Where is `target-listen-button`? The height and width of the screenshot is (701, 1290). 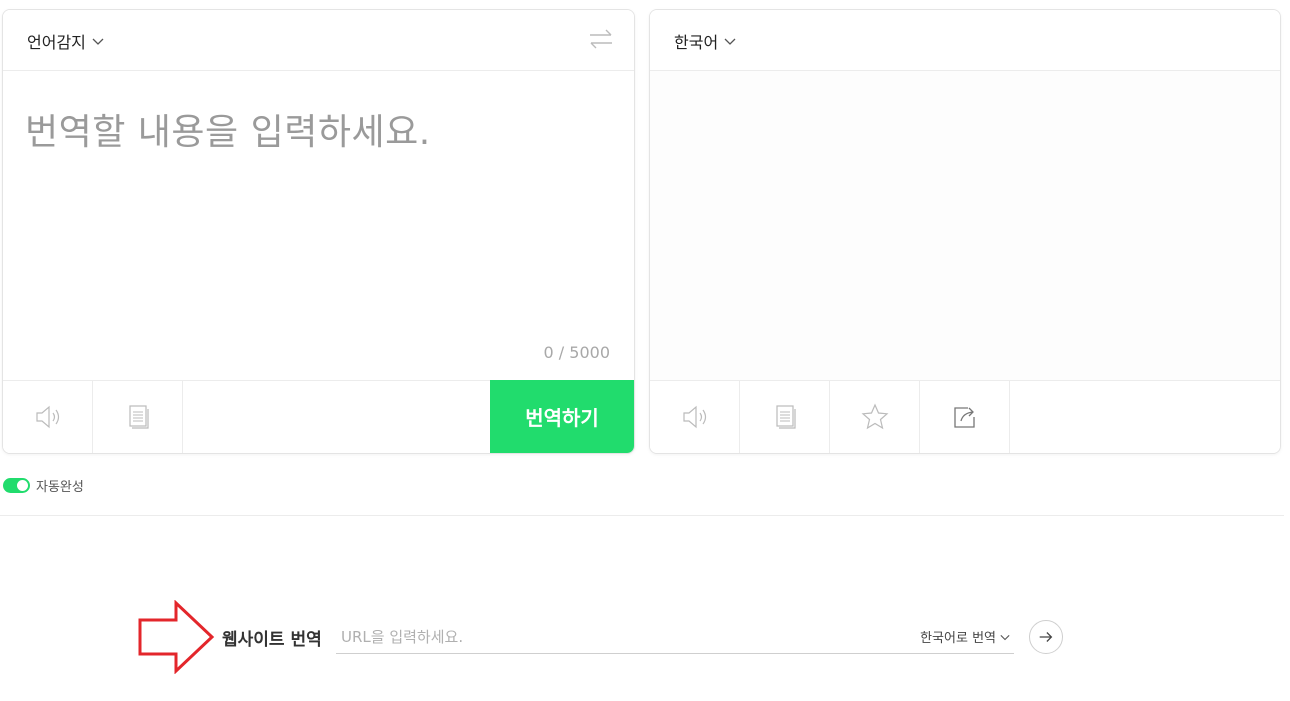
target-listen-button is located at coordinates (695, 417).